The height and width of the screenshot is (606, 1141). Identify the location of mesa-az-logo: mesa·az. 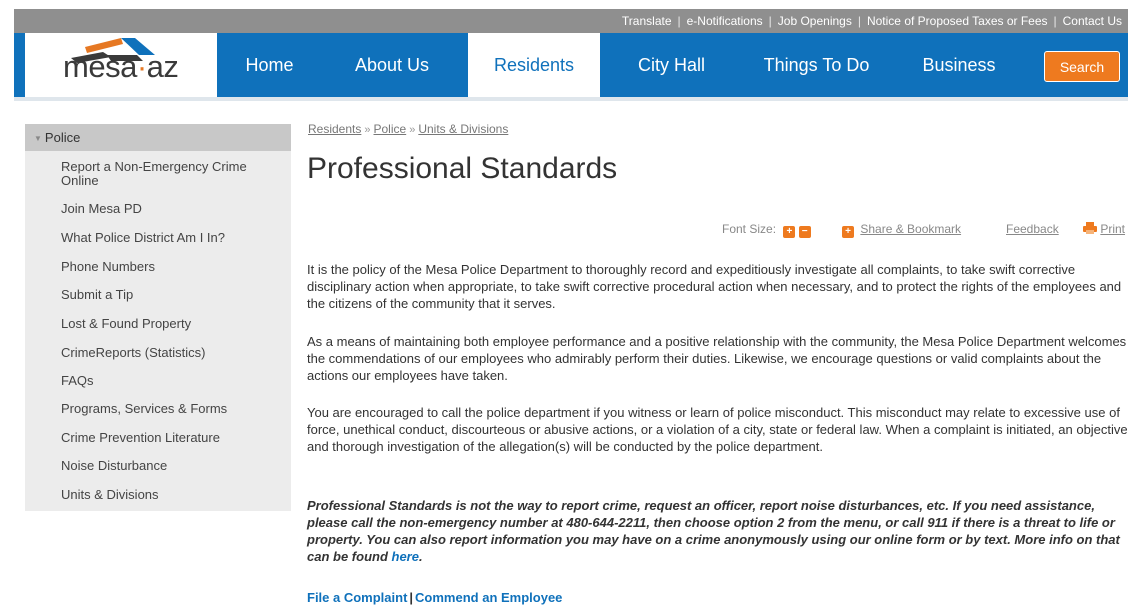
(121, 65).